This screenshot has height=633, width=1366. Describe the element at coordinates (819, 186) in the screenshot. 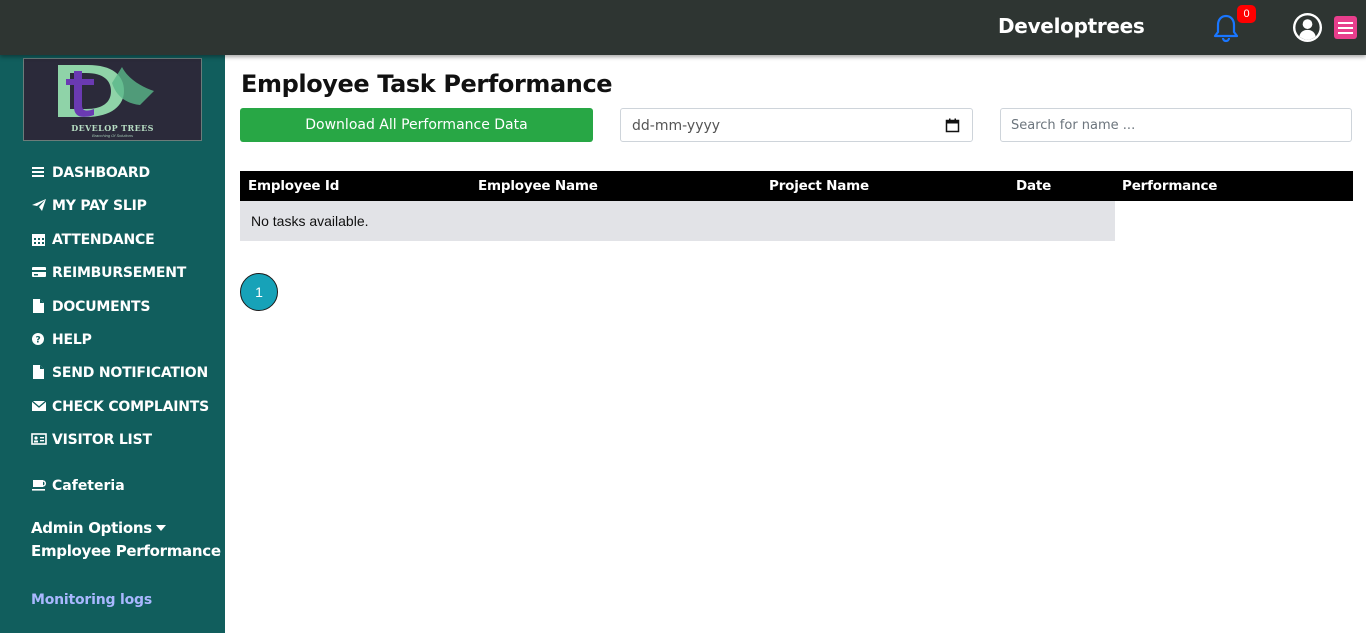

I see `column-header-project-name: Project Name` at that location.